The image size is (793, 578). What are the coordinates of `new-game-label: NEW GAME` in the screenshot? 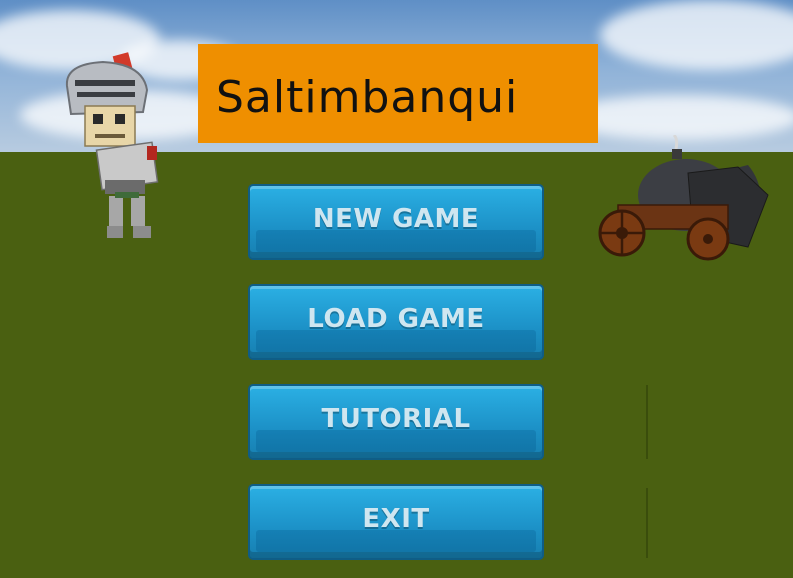 It's located at (396, 219).